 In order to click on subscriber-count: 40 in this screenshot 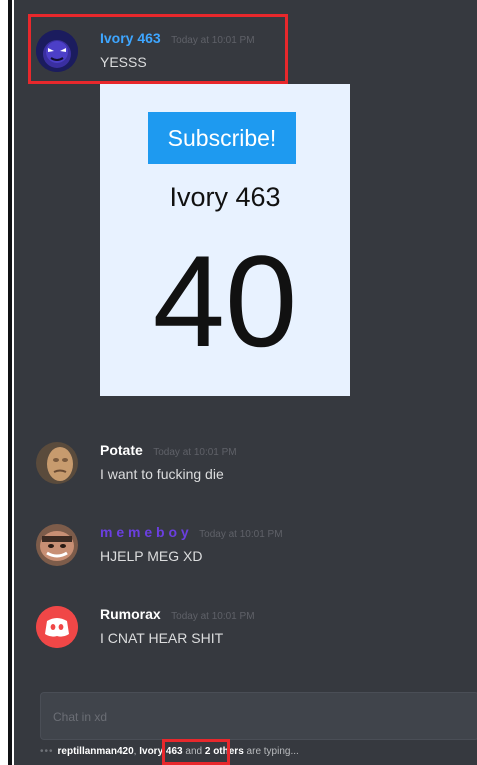, I will do `click(225, 301)`.